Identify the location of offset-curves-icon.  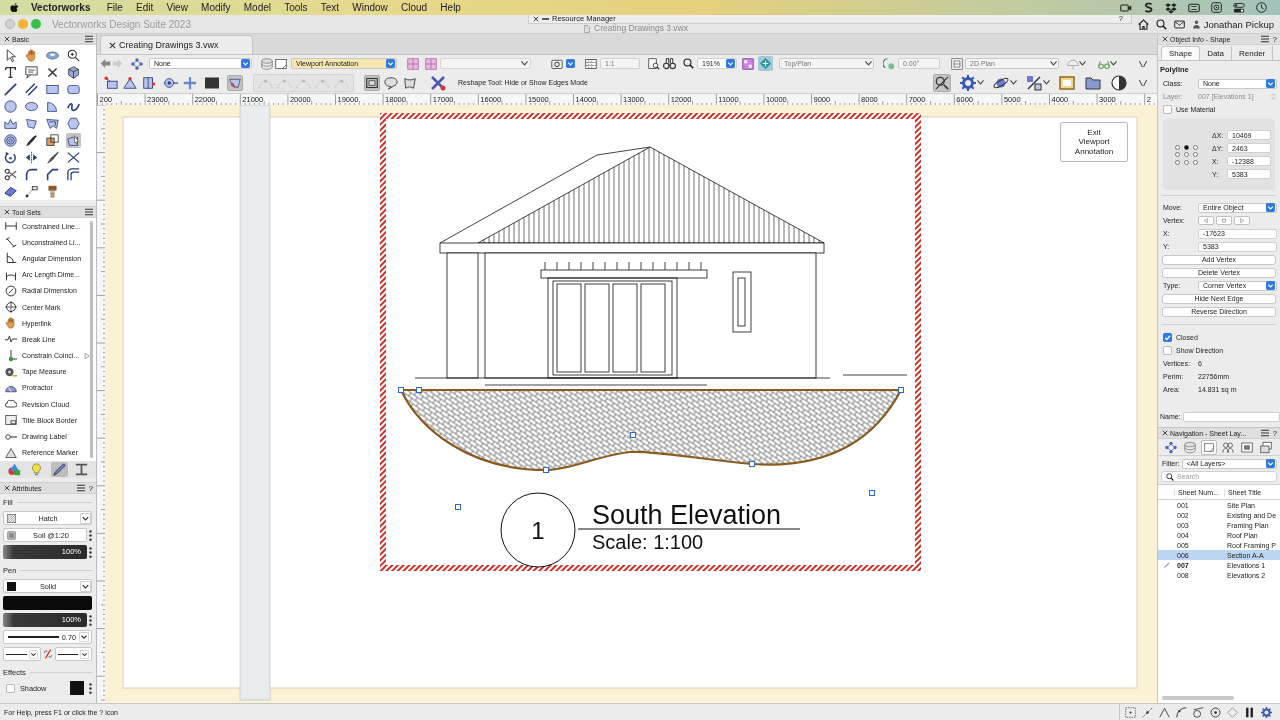
(73, 174).